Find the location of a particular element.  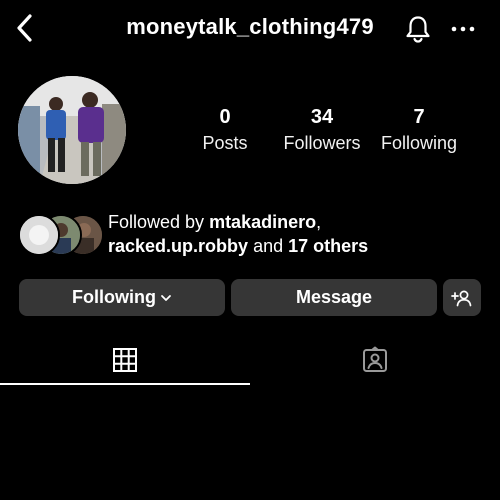

following-label: Following is located at coordinates (419, 143).